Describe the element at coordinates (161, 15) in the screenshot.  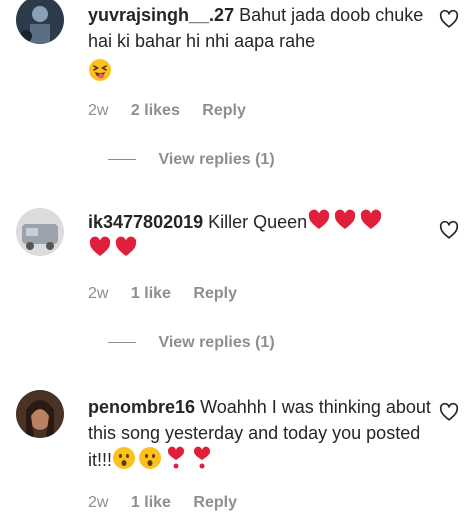
I see `comment-username: yuvrajsingh__.27` at that location.